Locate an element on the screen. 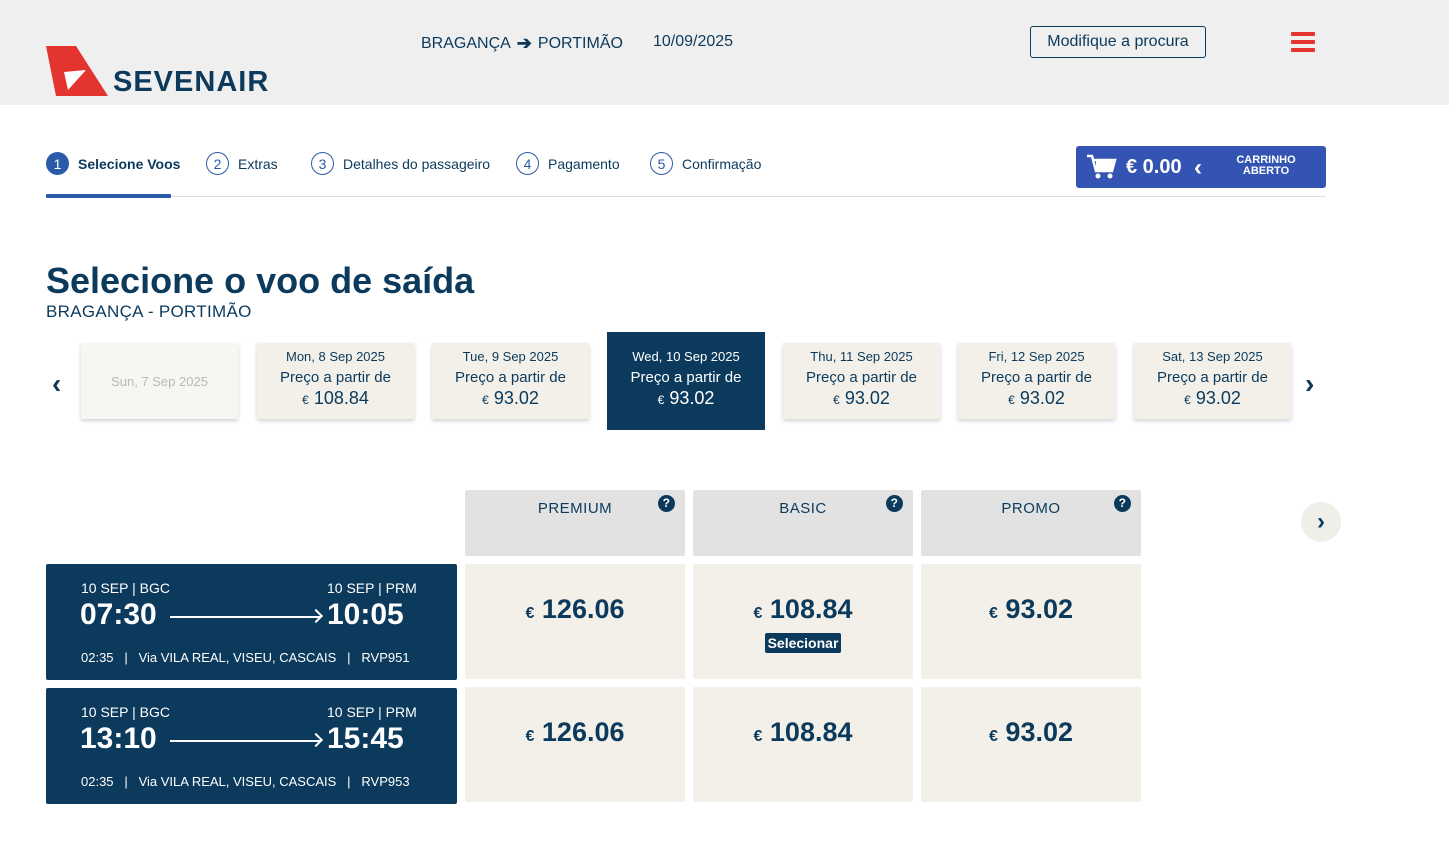 This screenshot has width=1449, height=852. step-confirmation: 5 Confirmação is located at coordinates (705, 163).